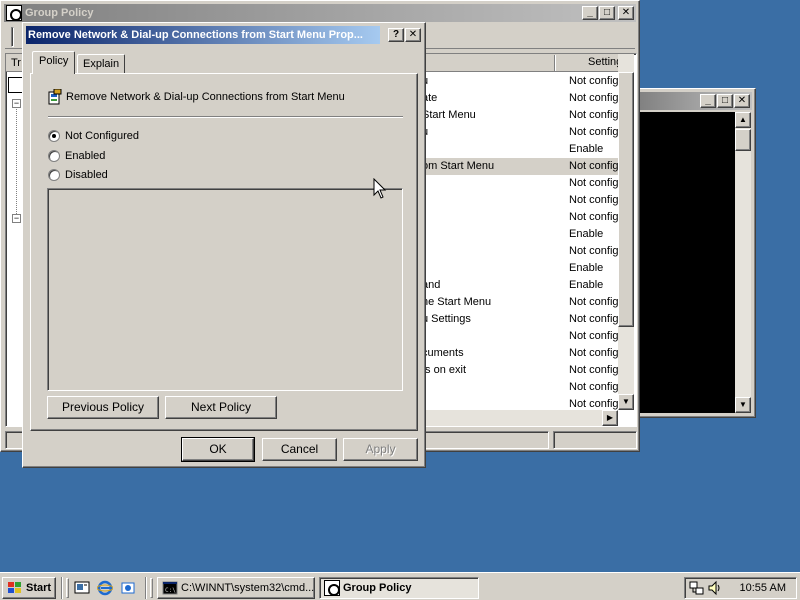 The image size is (800, 600). What do you see at coordinates (715, 588) in the screenshot?
I see `volume-tray-icon` at bounding box center [715, 588].